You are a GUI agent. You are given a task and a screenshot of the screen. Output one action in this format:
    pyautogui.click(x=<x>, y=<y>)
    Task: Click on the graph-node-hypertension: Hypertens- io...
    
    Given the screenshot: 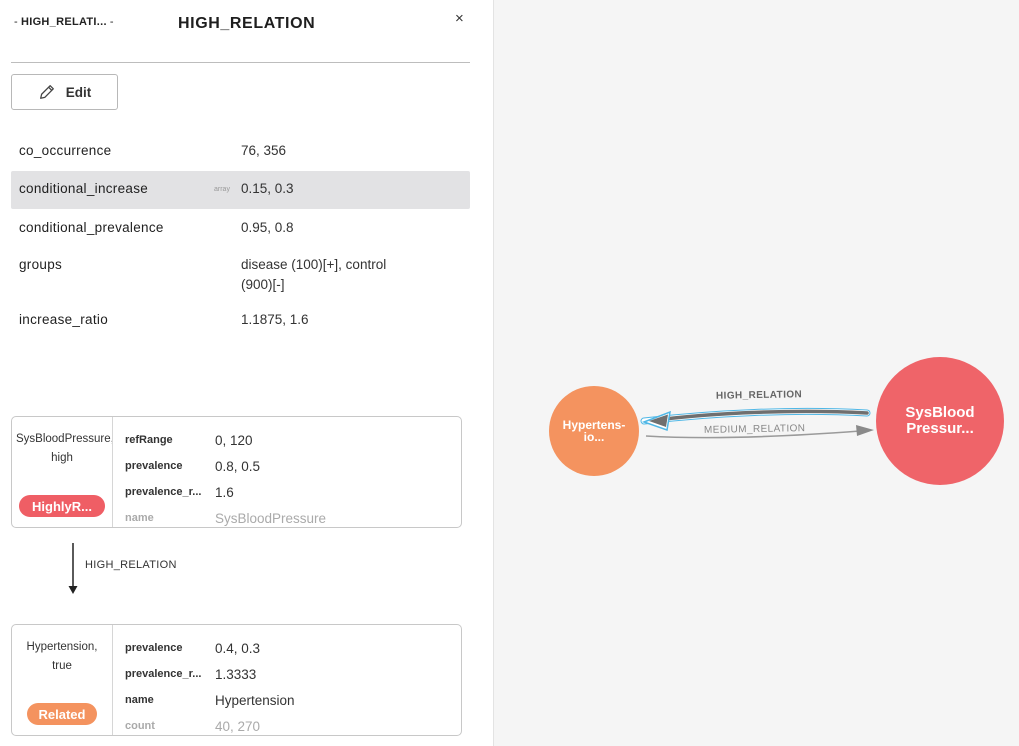 What is the action you would take?
    pyautogui.click(x=594, y=431)
    